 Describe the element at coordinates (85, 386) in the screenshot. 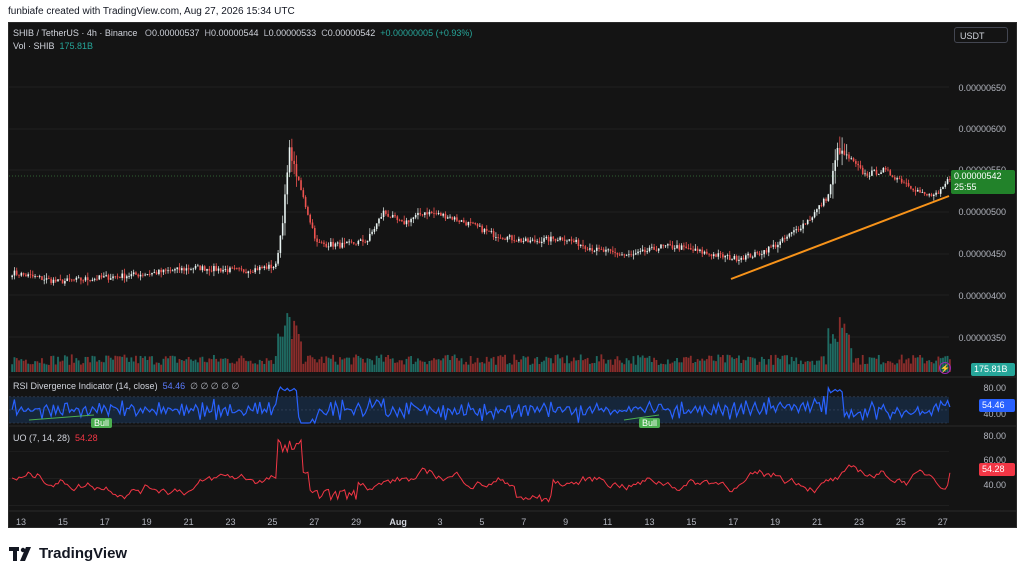

I see `rsi-title: RSI Divergence Indicator (14, close)` at that location.